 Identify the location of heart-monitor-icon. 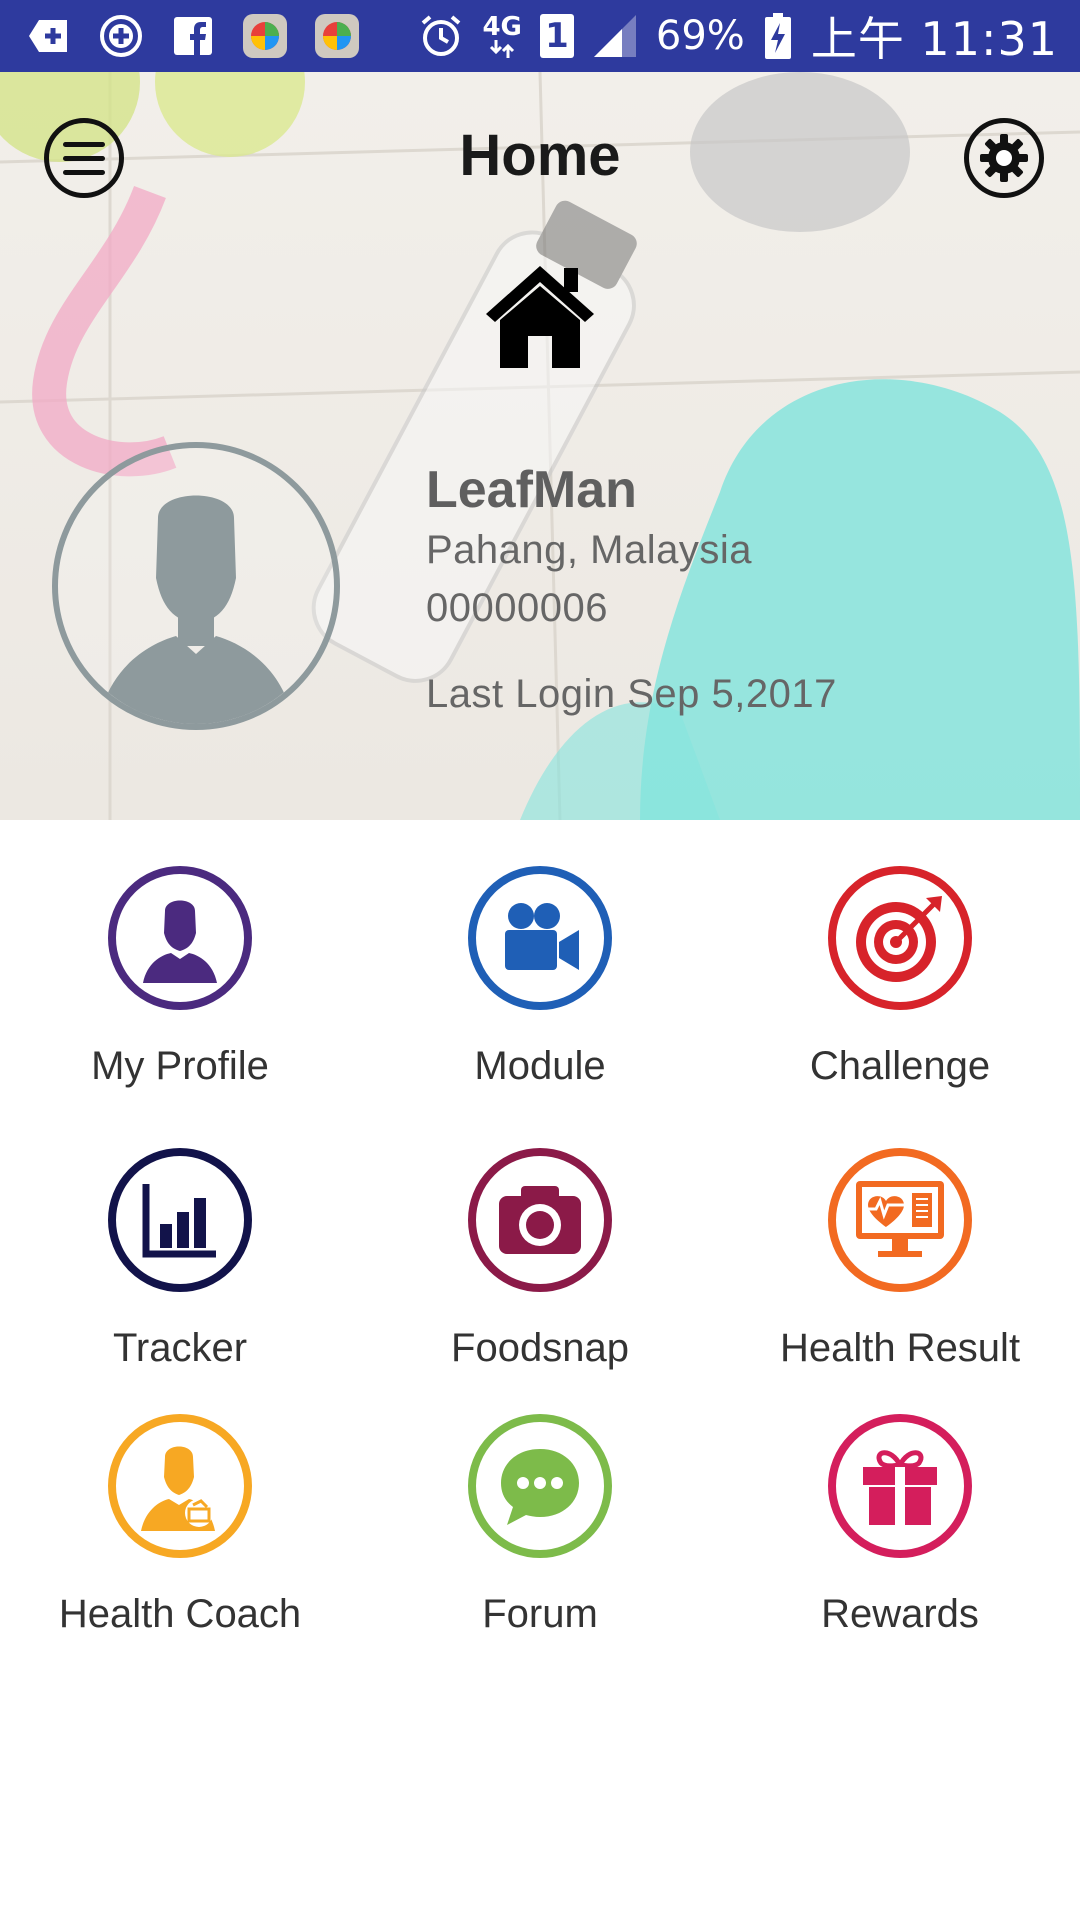
(900, 1220).